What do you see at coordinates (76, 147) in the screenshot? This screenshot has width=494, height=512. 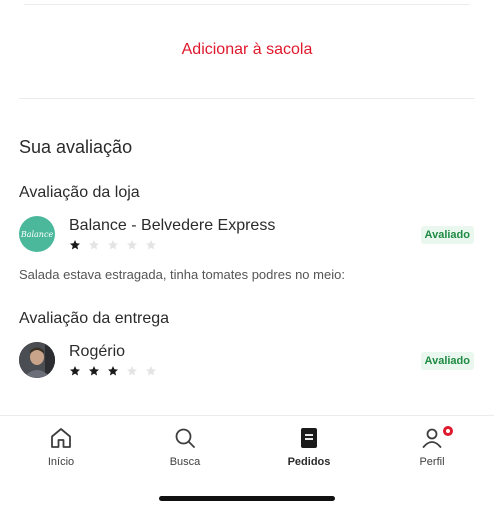 I see `review-section-title: Sua avaliação` at bounding box center [76, 147].